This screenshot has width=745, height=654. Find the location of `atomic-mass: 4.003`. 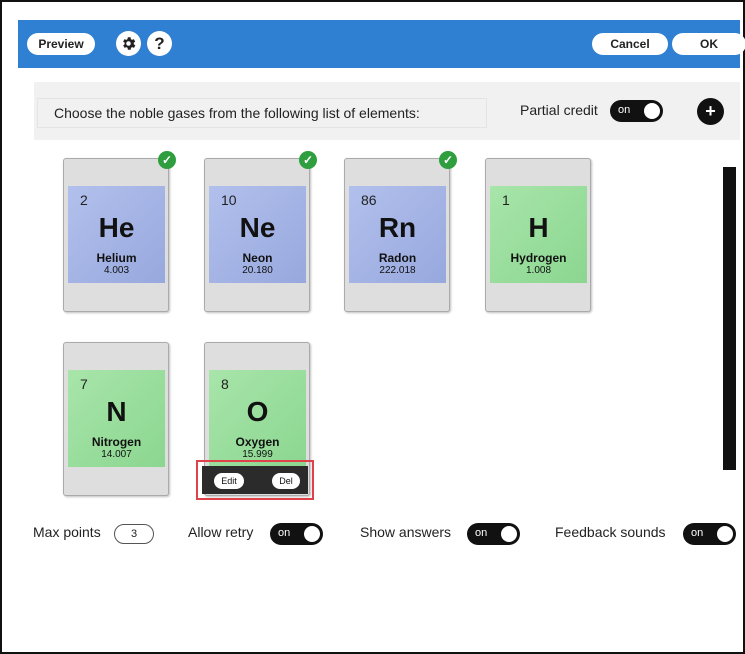

atomic-mass: 4.003 is located at coordinates (116, 270).